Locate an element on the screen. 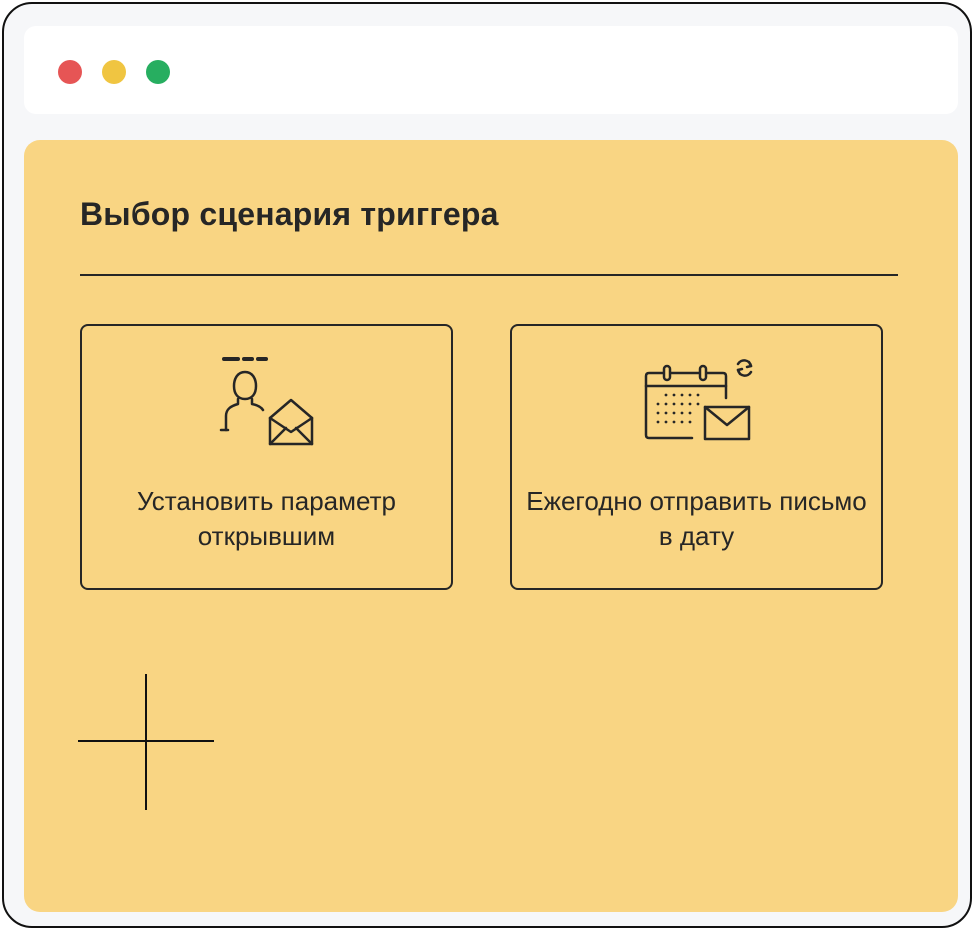 The width and height of the screenshot is (978, 932). close-window-button is located at coordinates (70, 72).